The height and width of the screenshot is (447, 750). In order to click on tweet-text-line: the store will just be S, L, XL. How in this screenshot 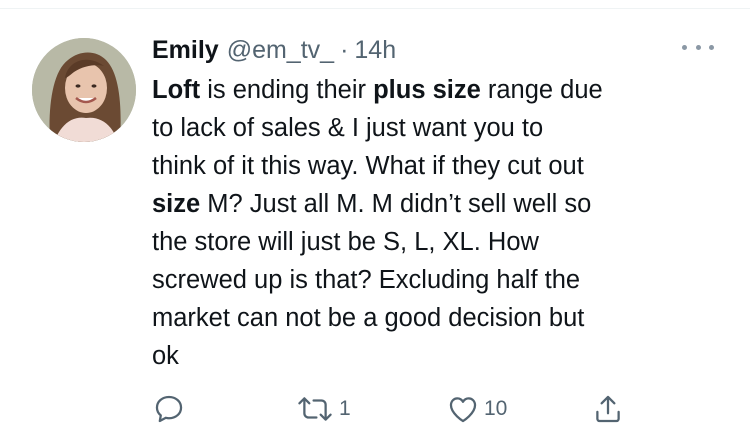, I will do `click(442, 242)`.